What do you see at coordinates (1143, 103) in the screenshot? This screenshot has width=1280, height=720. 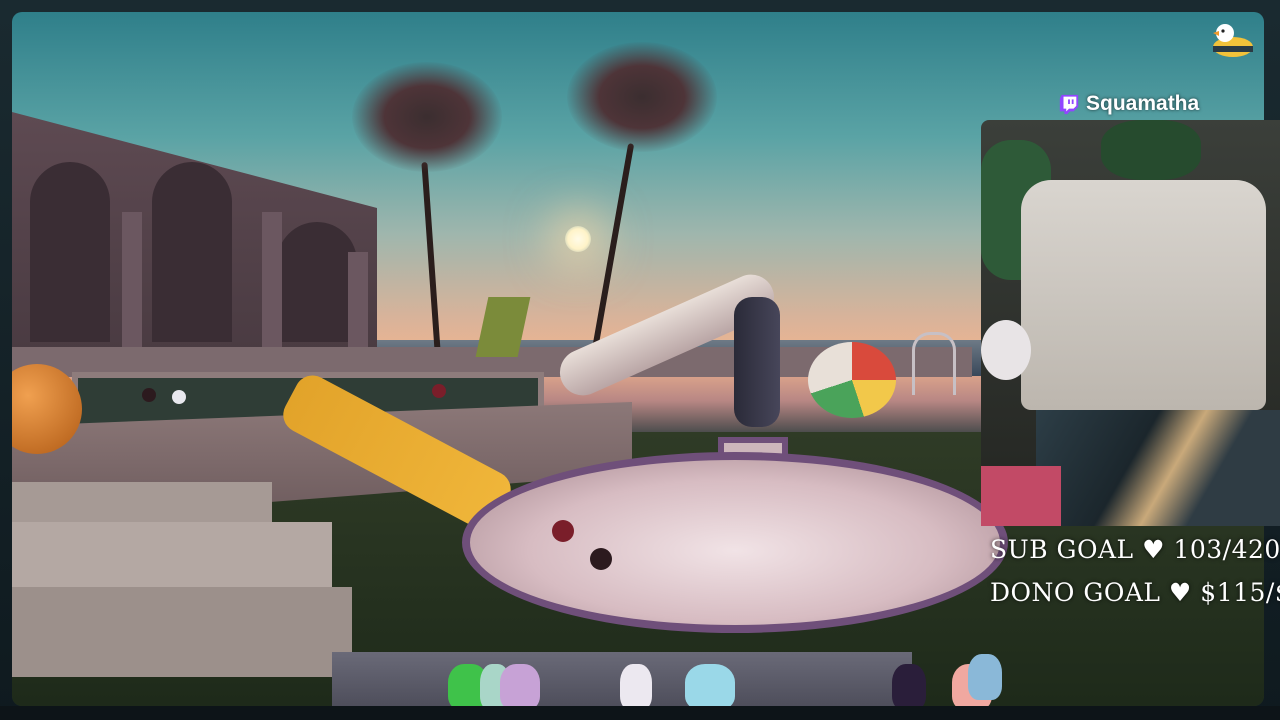 I see `streamer-name: Squamatha` at bounding box center [1143, 103].